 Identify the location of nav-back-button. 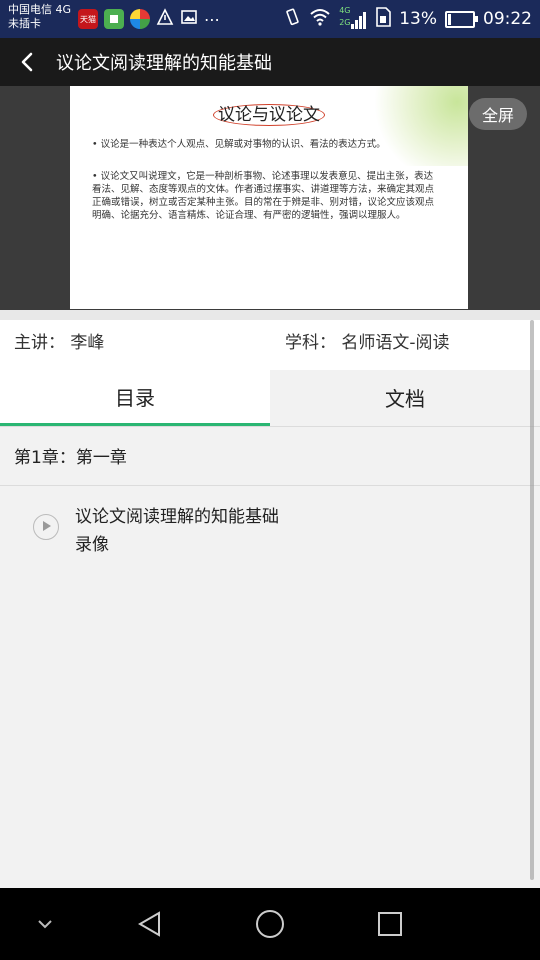
(150, 924).